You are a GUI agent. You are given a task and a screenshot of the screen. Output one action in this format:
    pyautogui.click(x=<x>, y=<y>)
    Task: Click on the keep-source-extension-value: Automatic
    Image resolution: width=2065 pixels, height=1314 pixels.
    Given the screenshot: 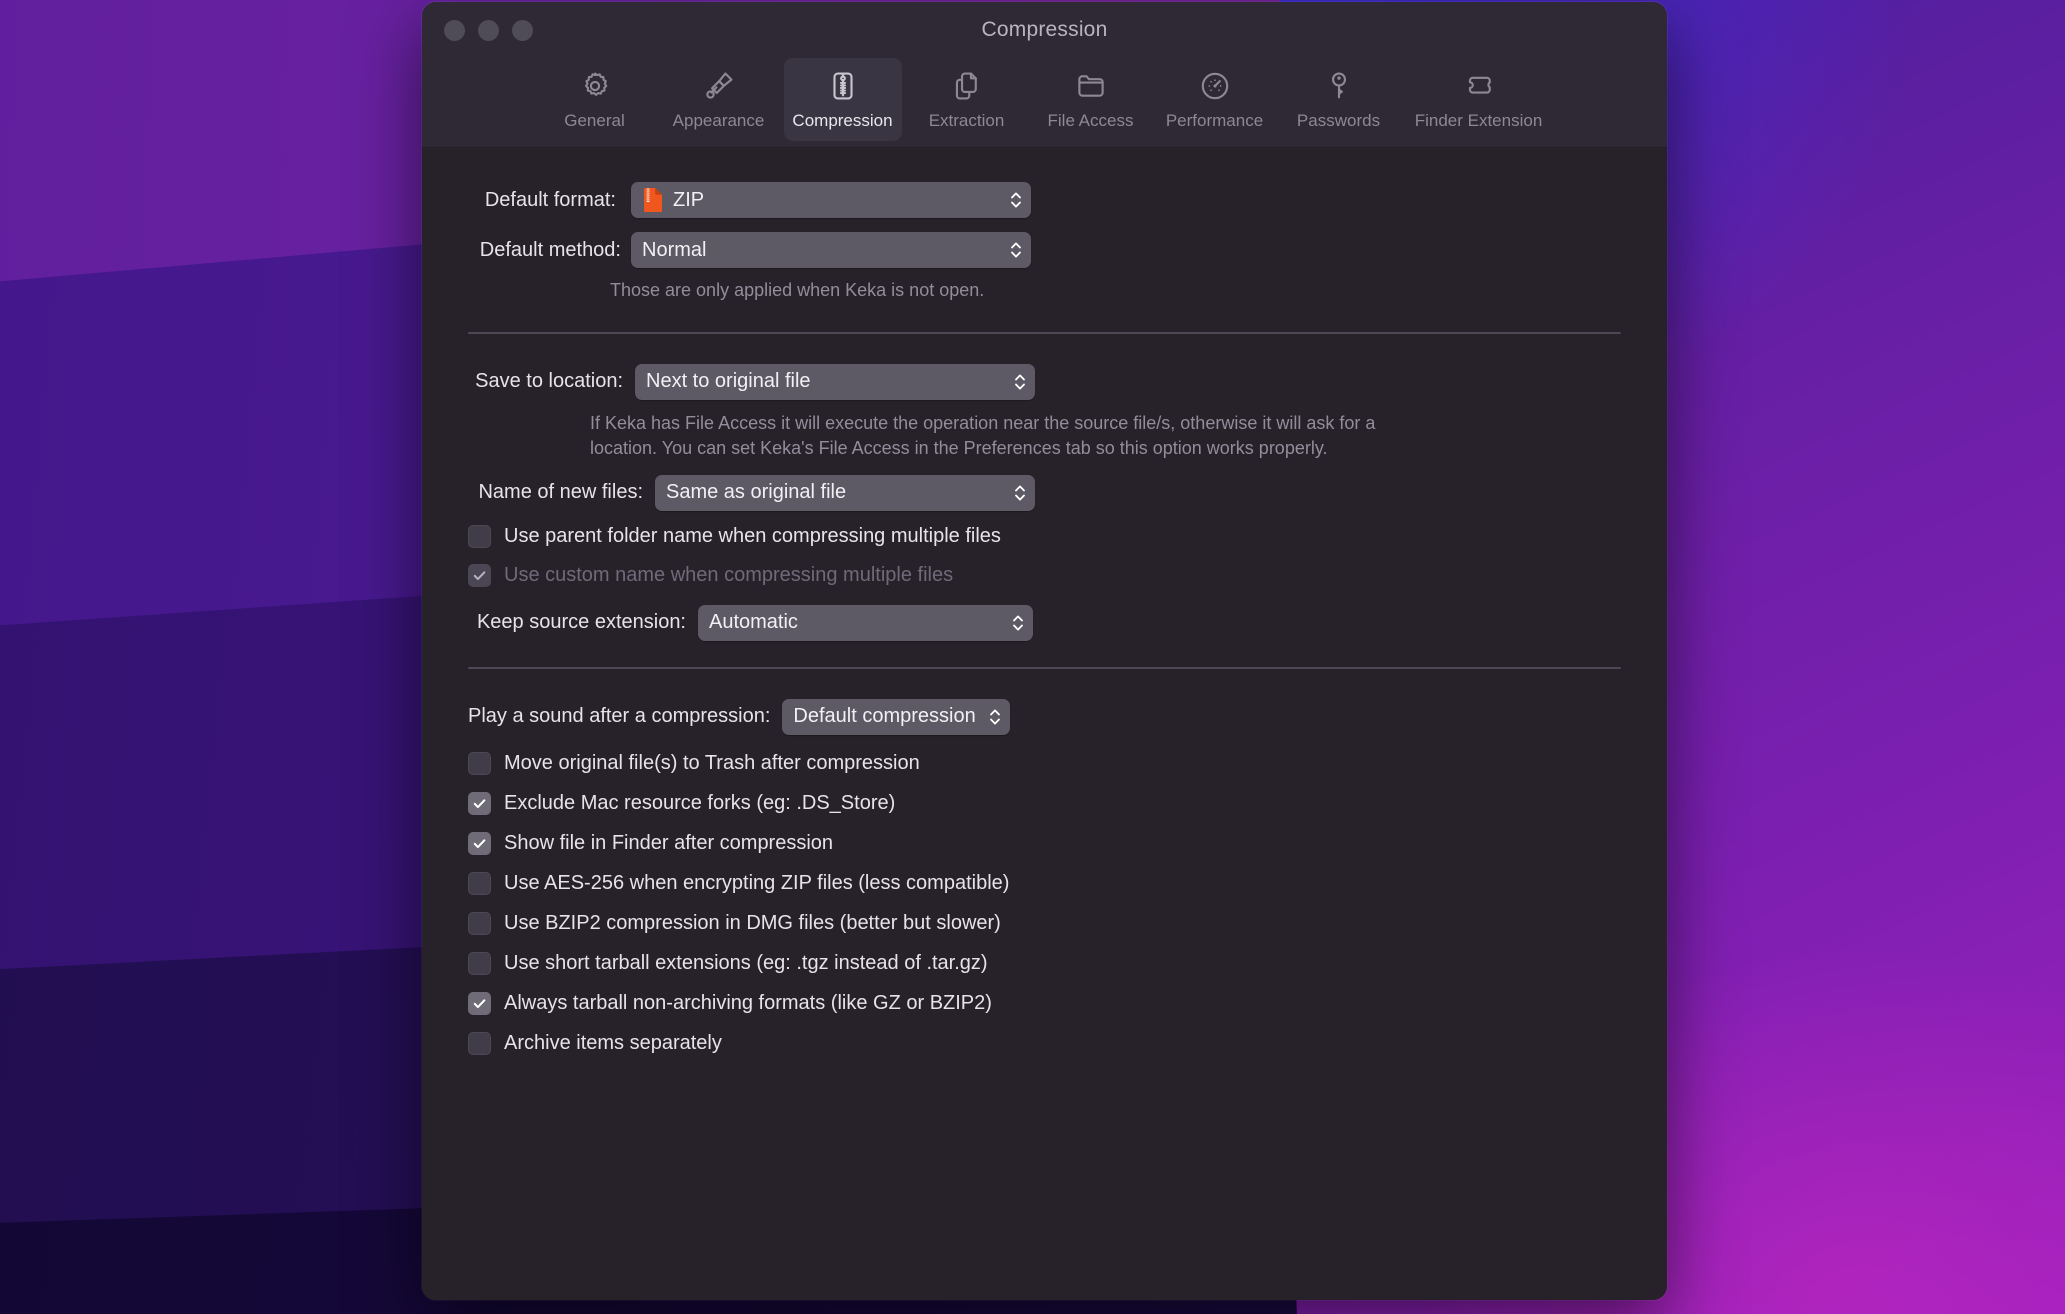 What is the action you would take?
    pyautogui.click(x=753, y=622)
    